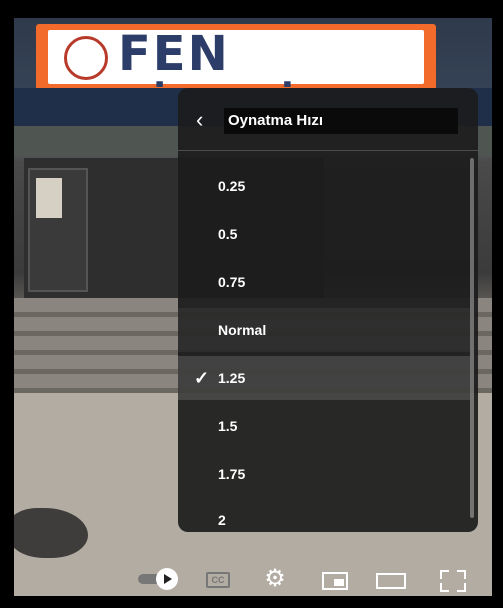  What do you see at coordinates (206, 120) in the screenshot?
I see `chevron-left-icon: ‹` at bounding box center [206, 120].